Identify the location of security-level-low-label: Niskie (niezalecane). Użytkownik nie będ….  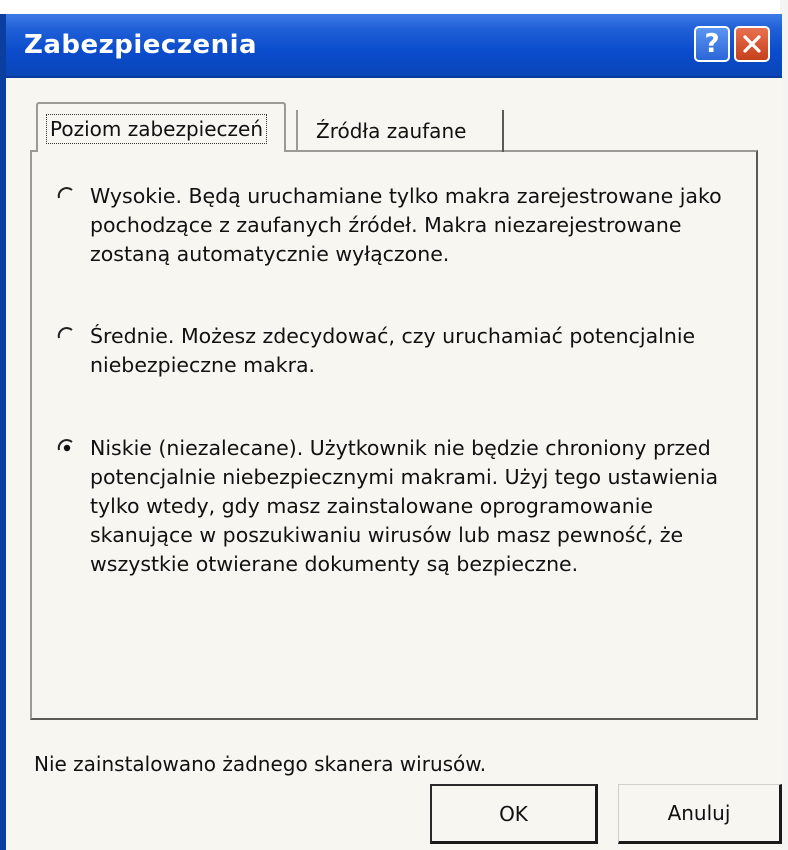
(404, 506).